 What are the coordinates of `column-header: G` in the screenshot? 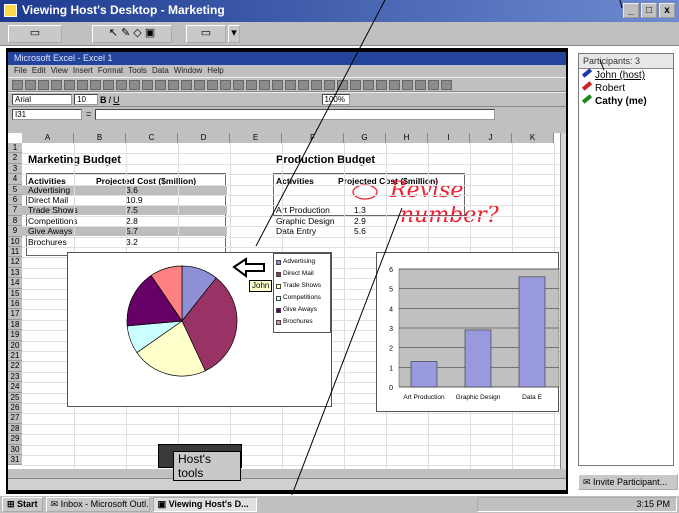 It's located at (365, 138).